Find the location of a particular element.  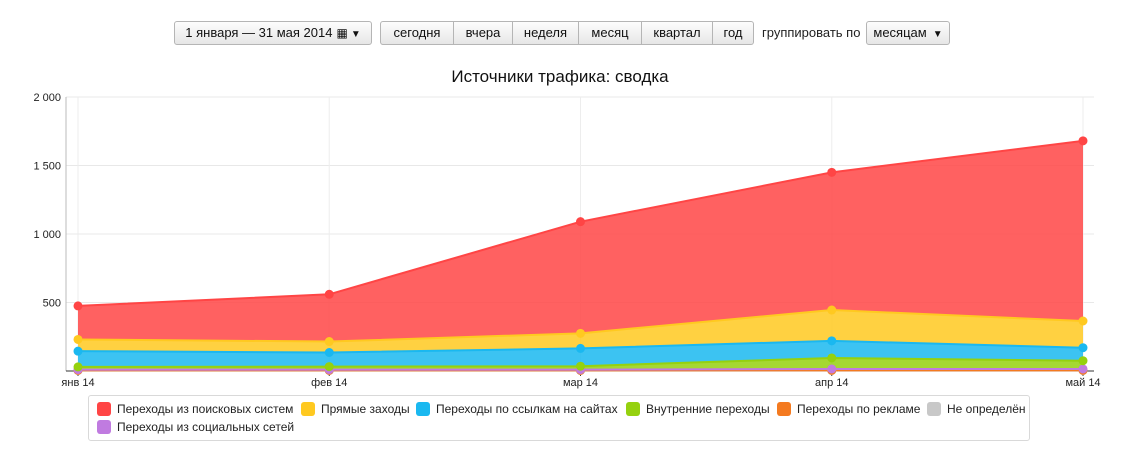

legend-label: Прямые заходы is located at coordinates (365, 409).